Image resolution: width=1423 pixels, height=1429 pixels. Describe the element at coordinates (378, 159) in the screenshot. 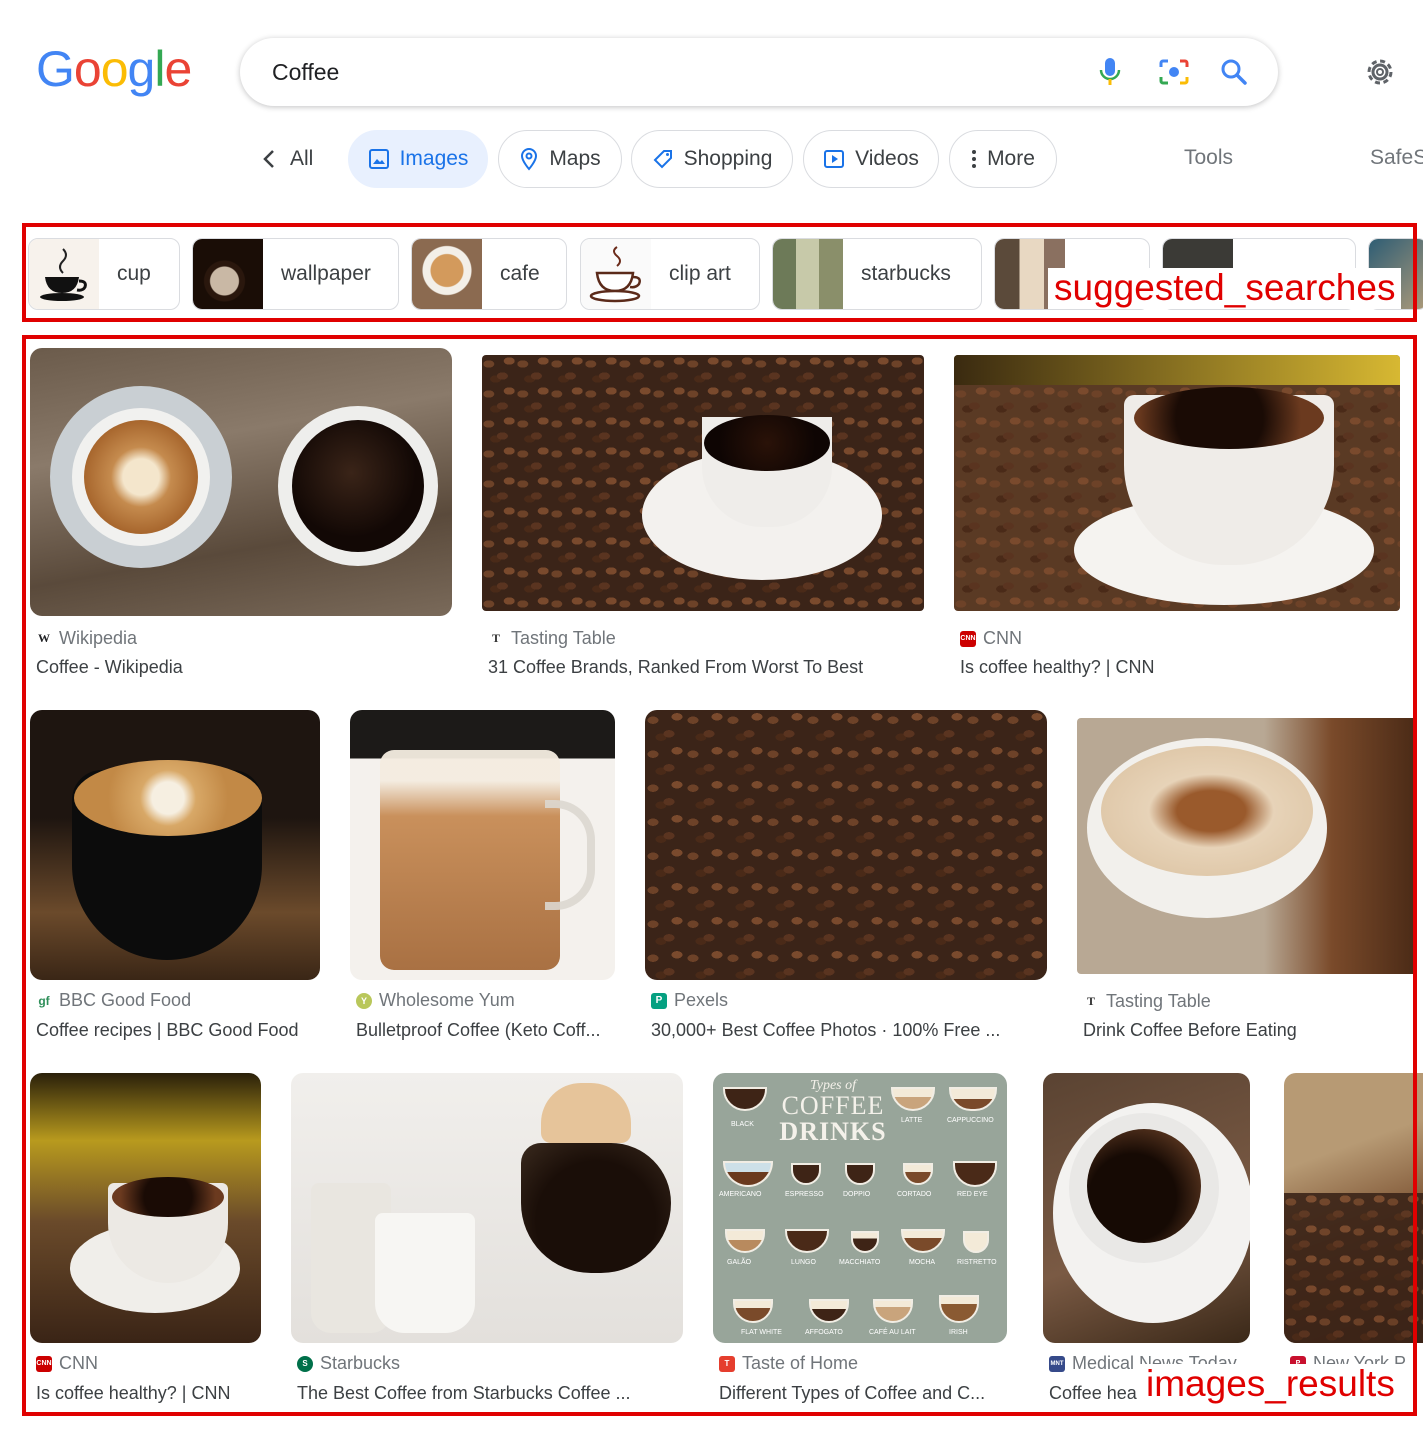

I see `image-icon` at that location.